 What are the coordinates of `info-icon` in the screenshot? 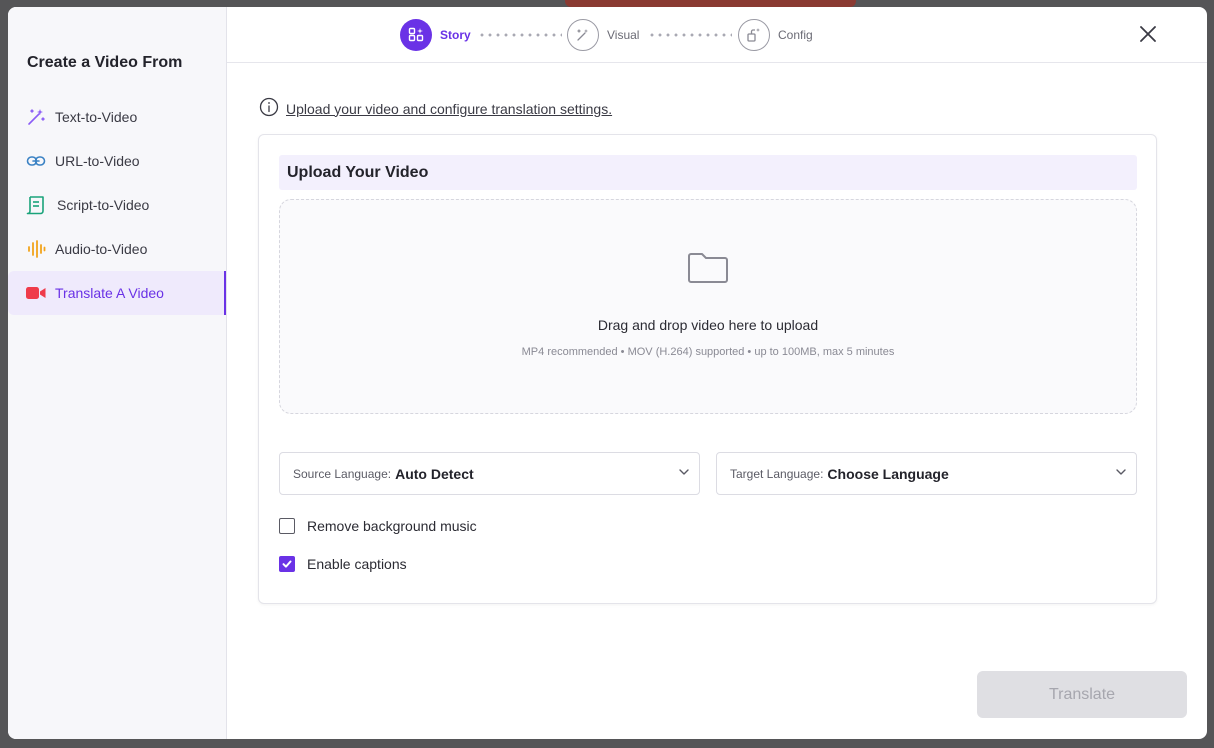 It's located at (269, 108).